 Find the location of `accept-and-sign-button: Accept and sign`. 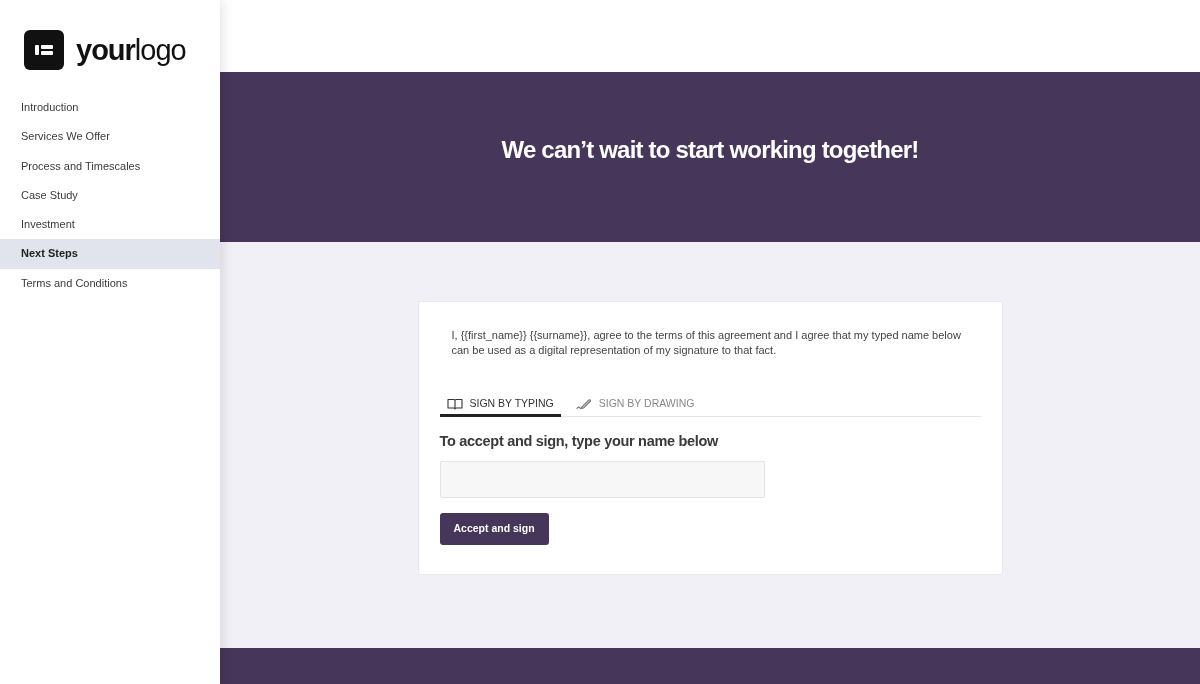

accept-and-sign-button: Accept and sign is located at coordinates (494, 528).